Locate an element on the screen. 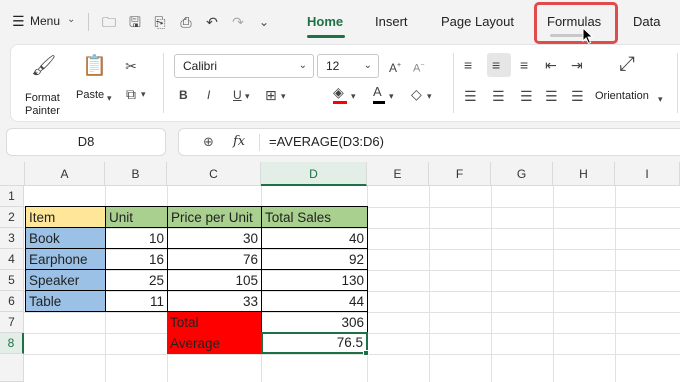 This screenshot has width=680, height=382. table-cell: Speaker is located at coordinates (65, 280).